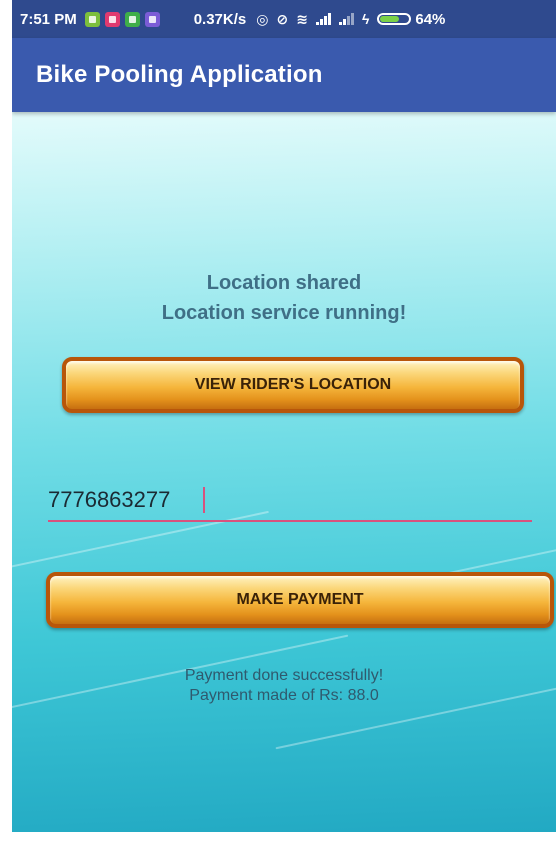  Describe the element at coordinates (365, 19) in the screenshot. I see `charging-icon: ϟ` at that location.